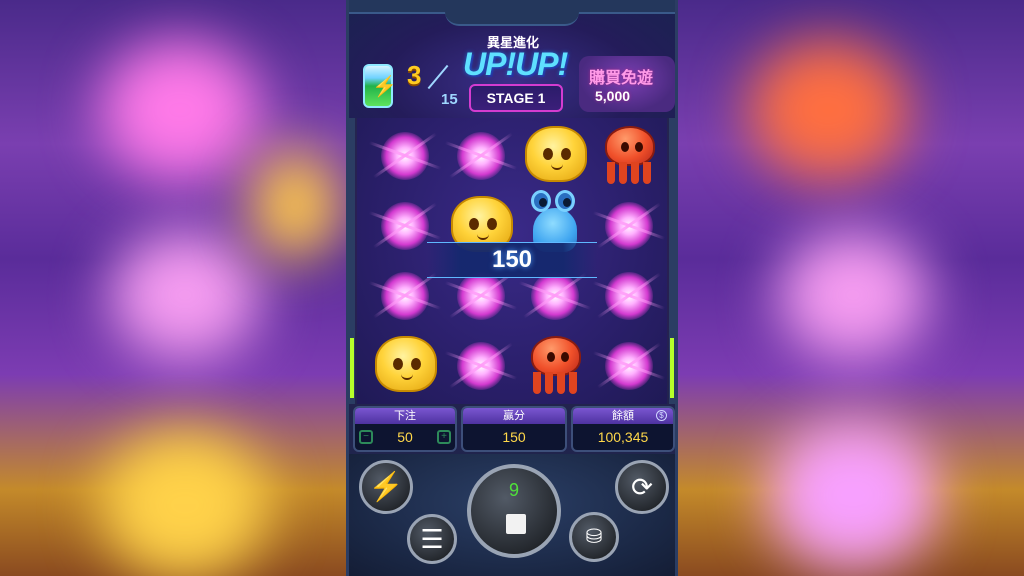 The image size is (1024, 576). I want to click on control-bar: ⚡ ☰ 9 ⛁ ⟳, so click(512, 515).